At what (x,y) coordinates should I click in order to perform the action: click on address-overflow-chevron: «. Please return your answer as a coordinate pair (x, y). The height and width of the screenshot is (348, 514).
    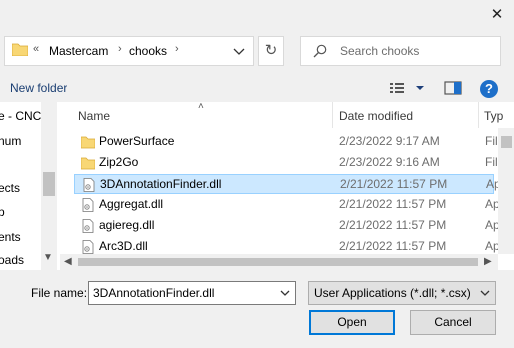
    Looking at the image, I should click on (36, 49).